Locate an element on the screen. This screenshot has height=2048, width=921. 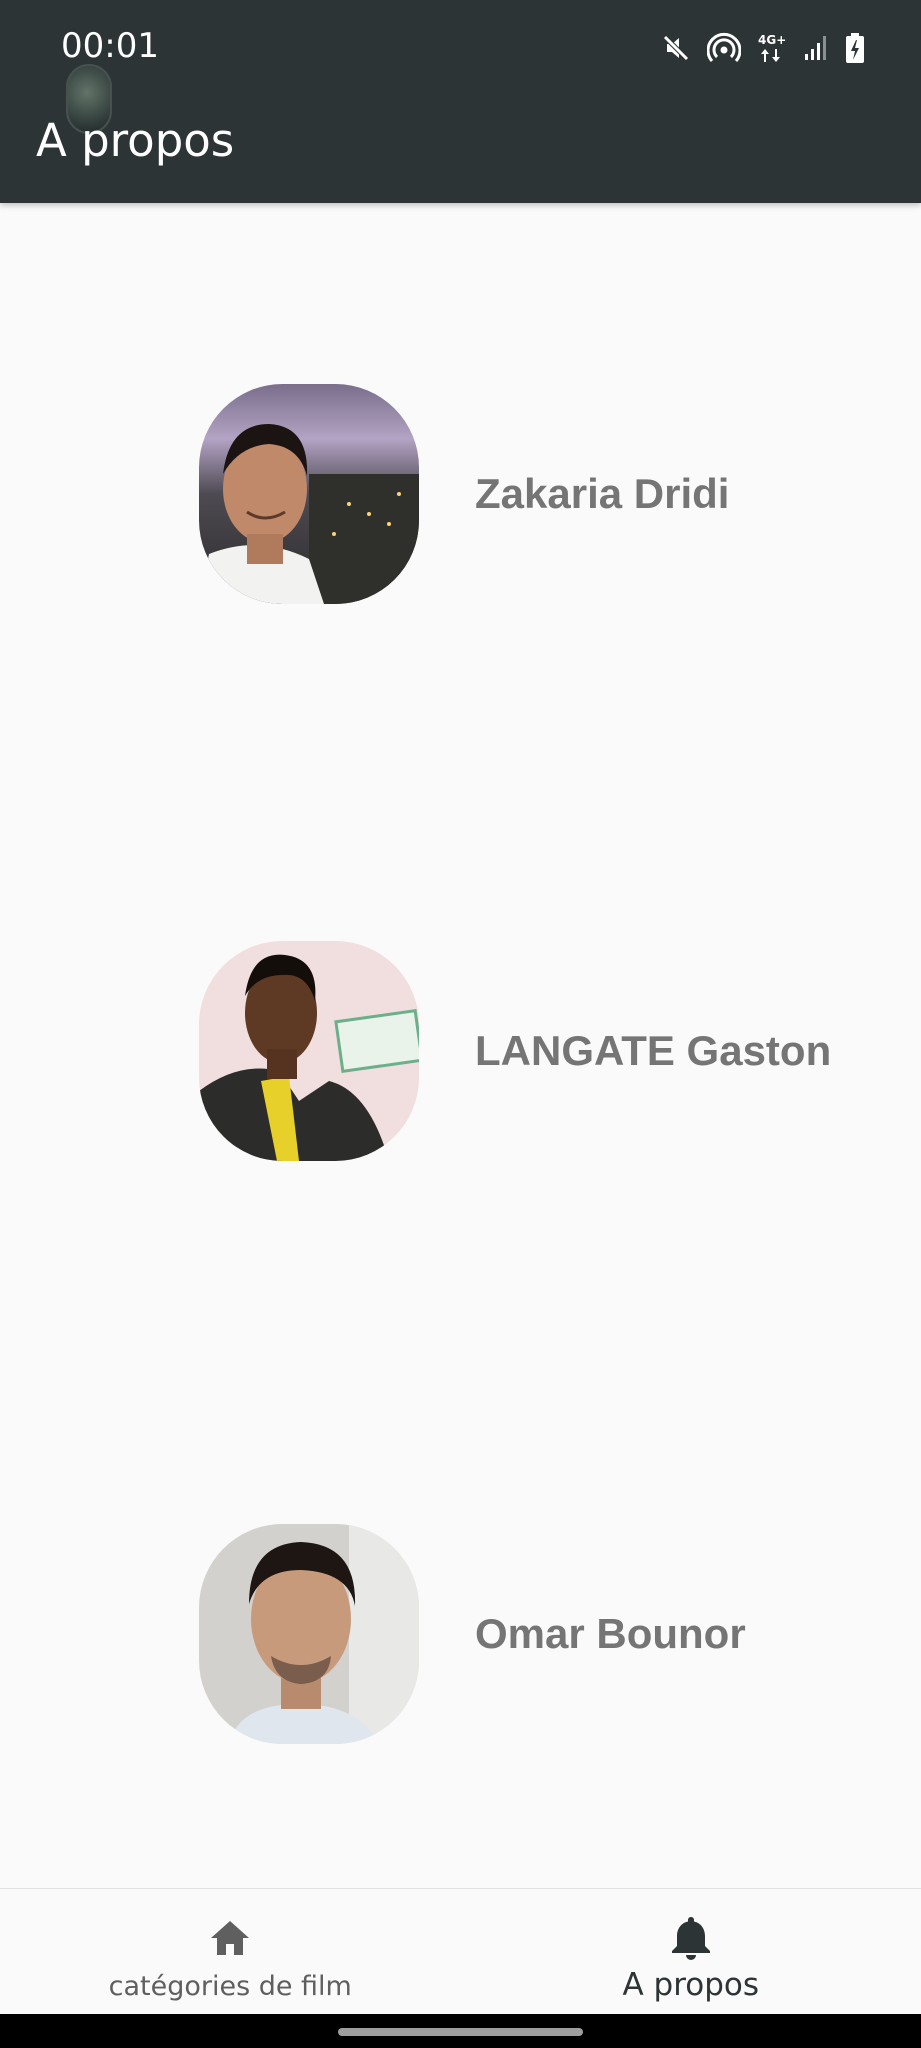
nav-label: A propos is located at coordinates (691, 1985).